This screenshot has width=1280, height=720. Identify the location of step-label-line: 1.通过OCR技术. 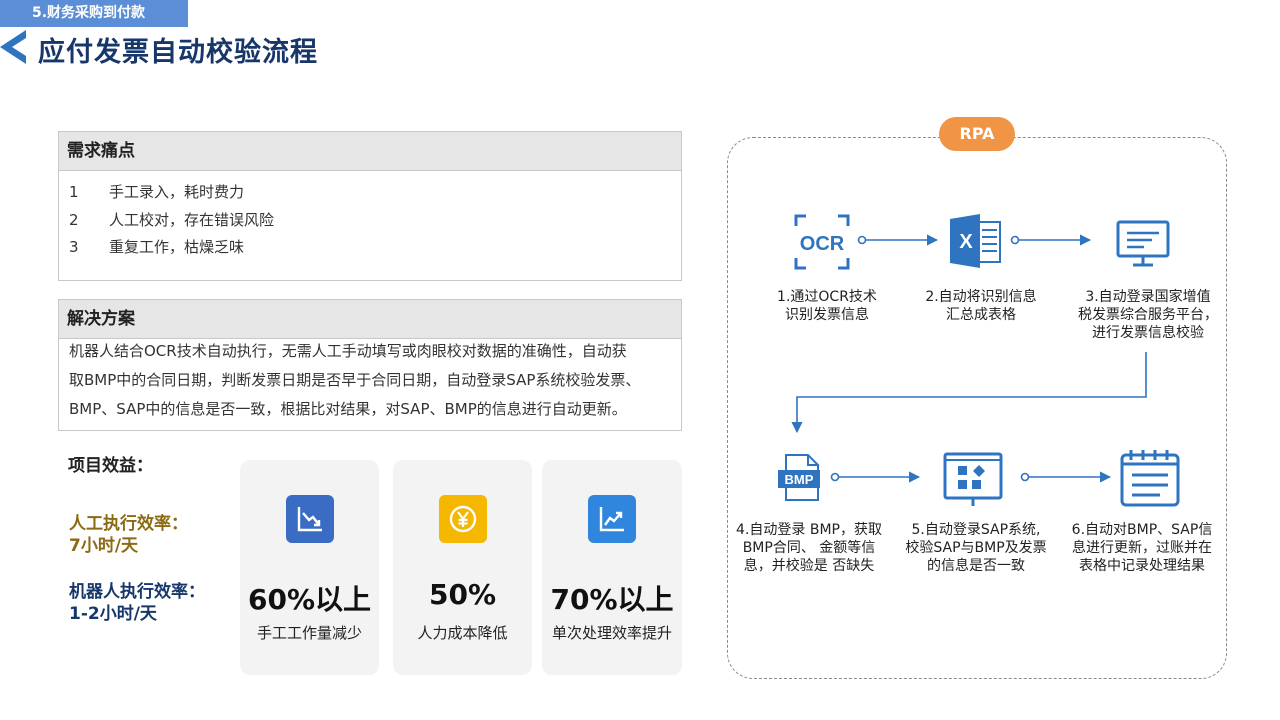
(827, 297).